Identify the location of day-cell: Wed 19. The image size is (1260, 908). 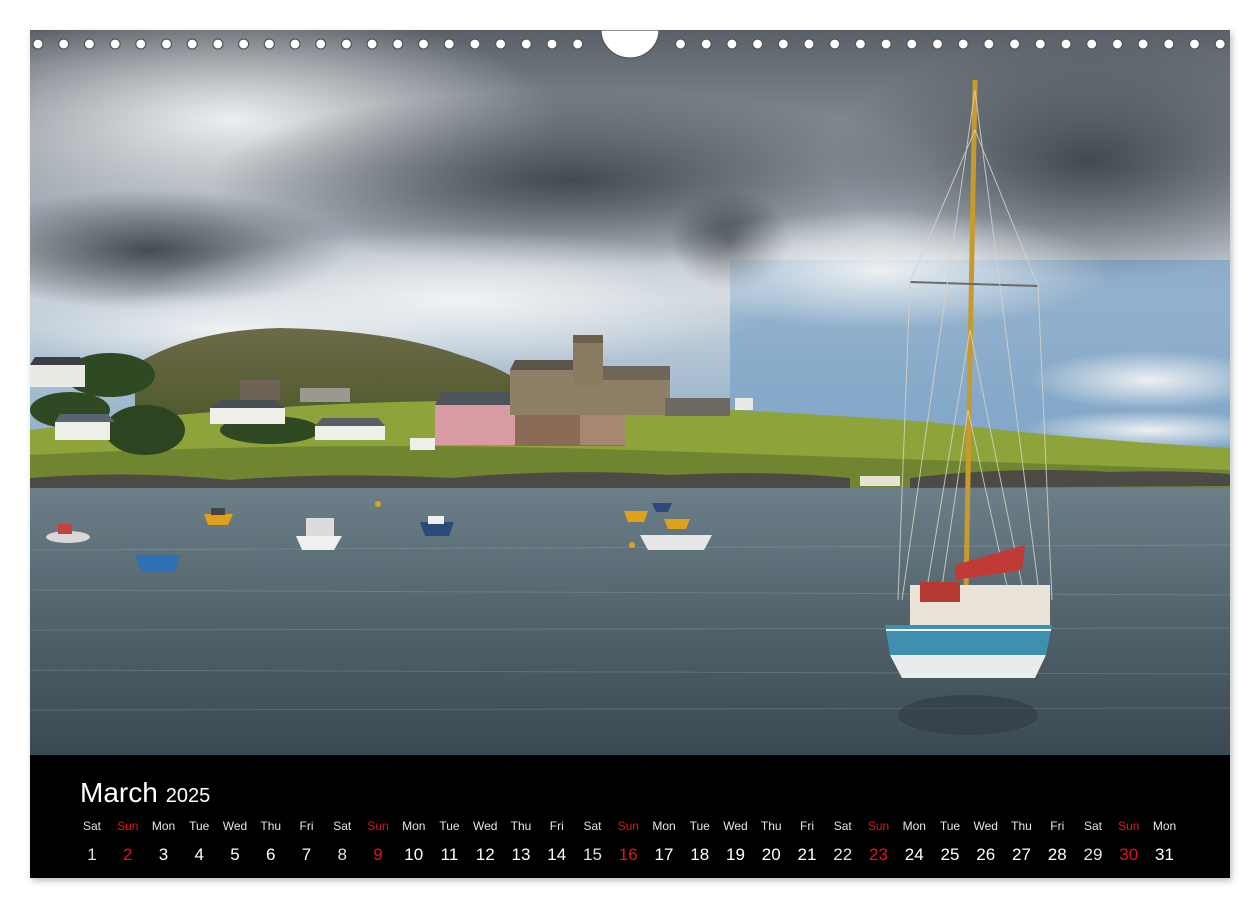
(736, 843).